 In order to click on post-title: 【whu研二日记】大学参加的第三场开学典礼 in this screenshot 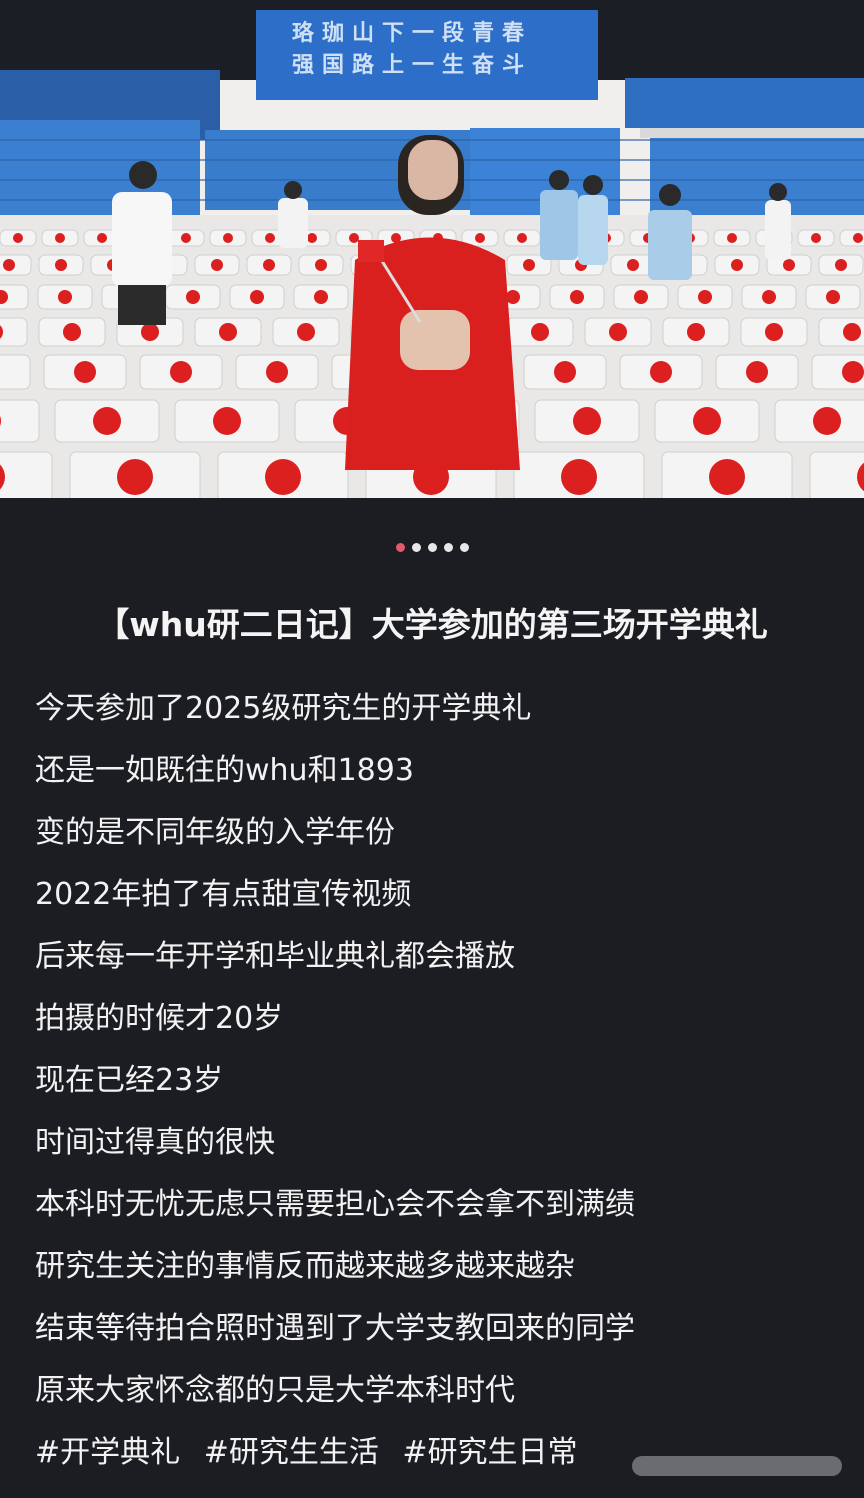, I will do `click(432, 624)`.